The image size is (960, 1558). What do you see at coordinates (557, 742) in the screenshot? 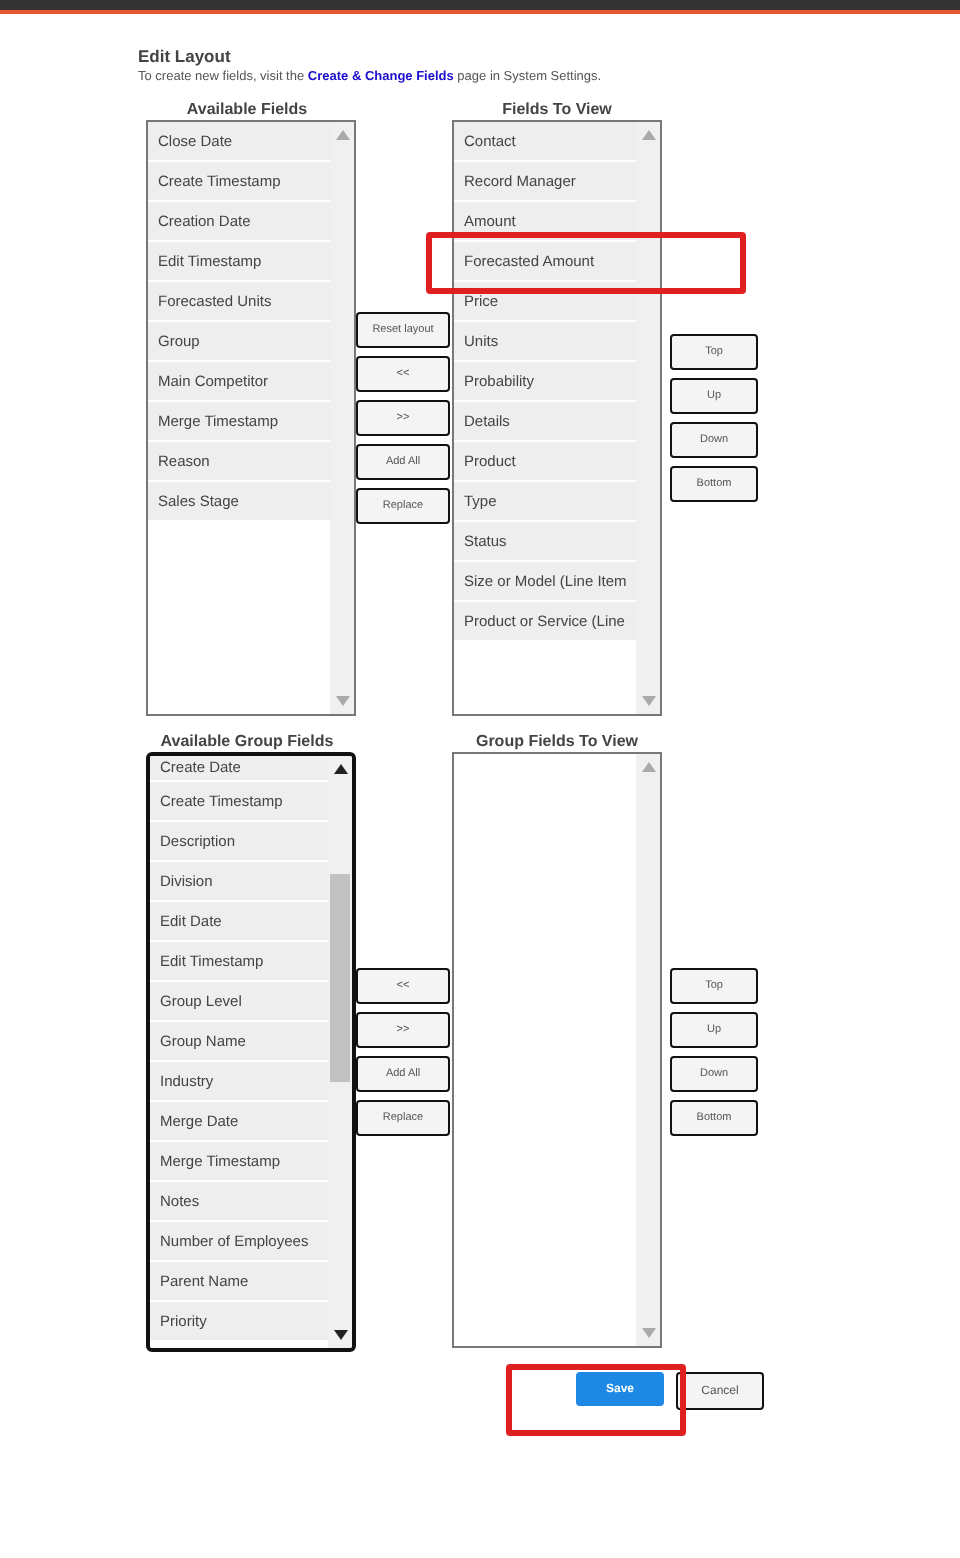
I see `column-title: Group Fields To View` at bounding box center [557, 742].